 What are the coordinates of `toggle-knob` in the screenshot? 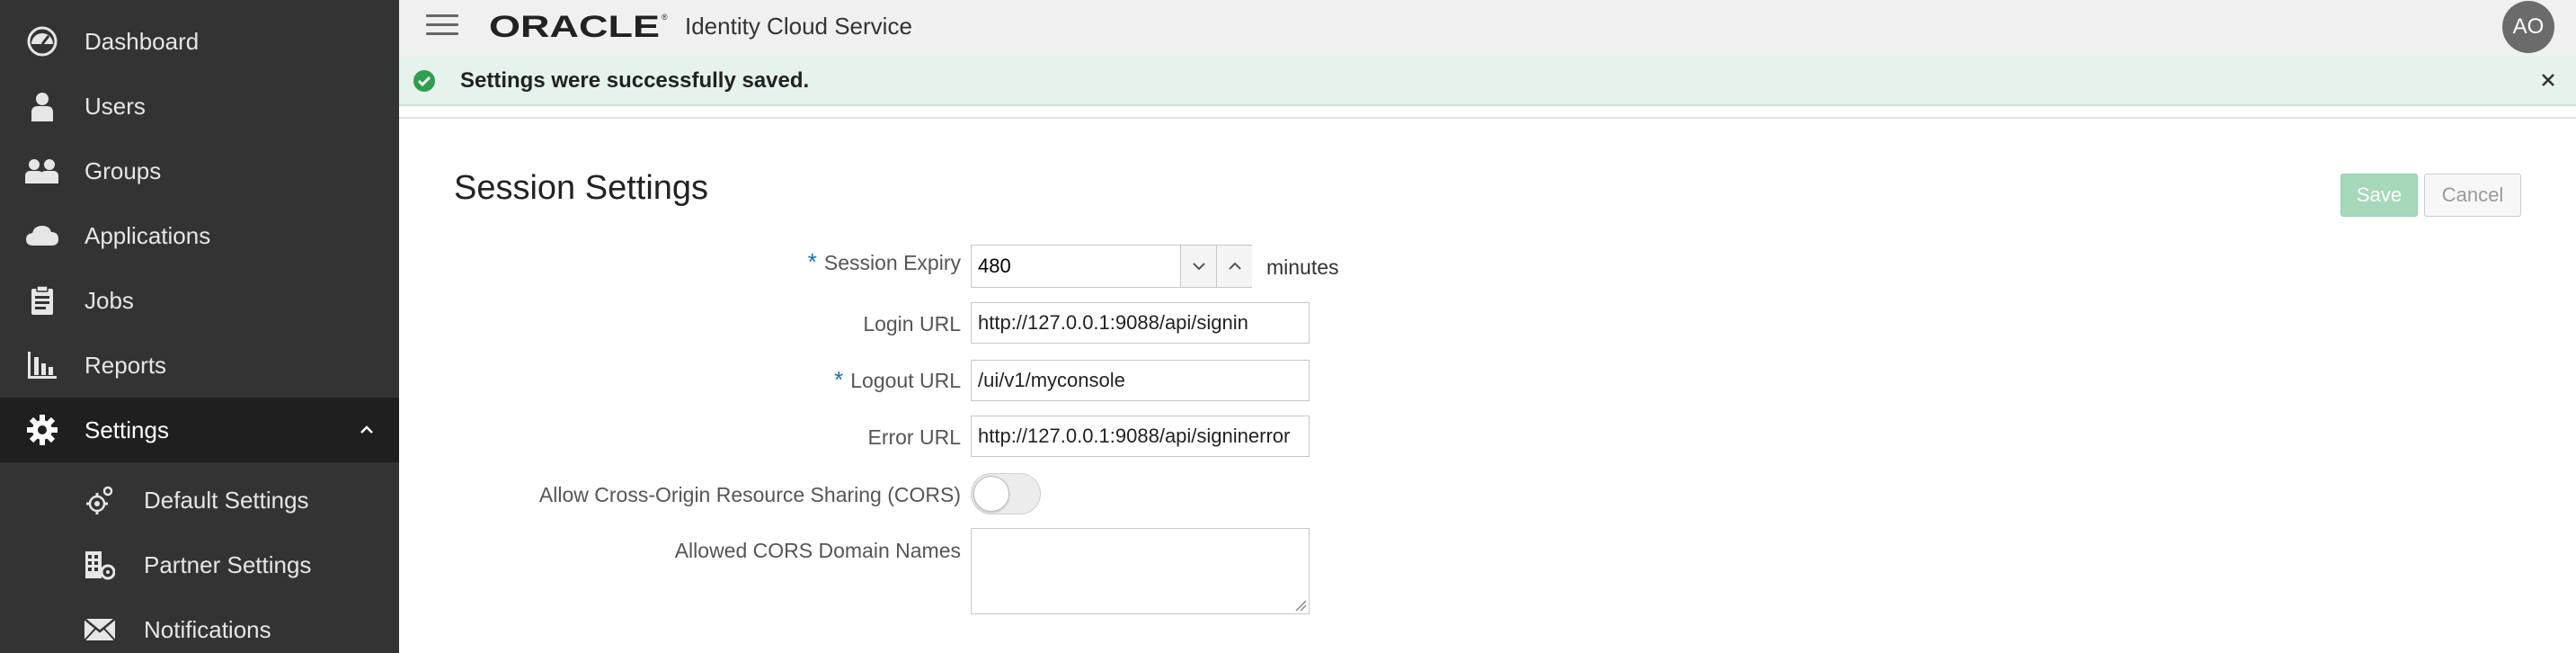 It's located at (991, 494).